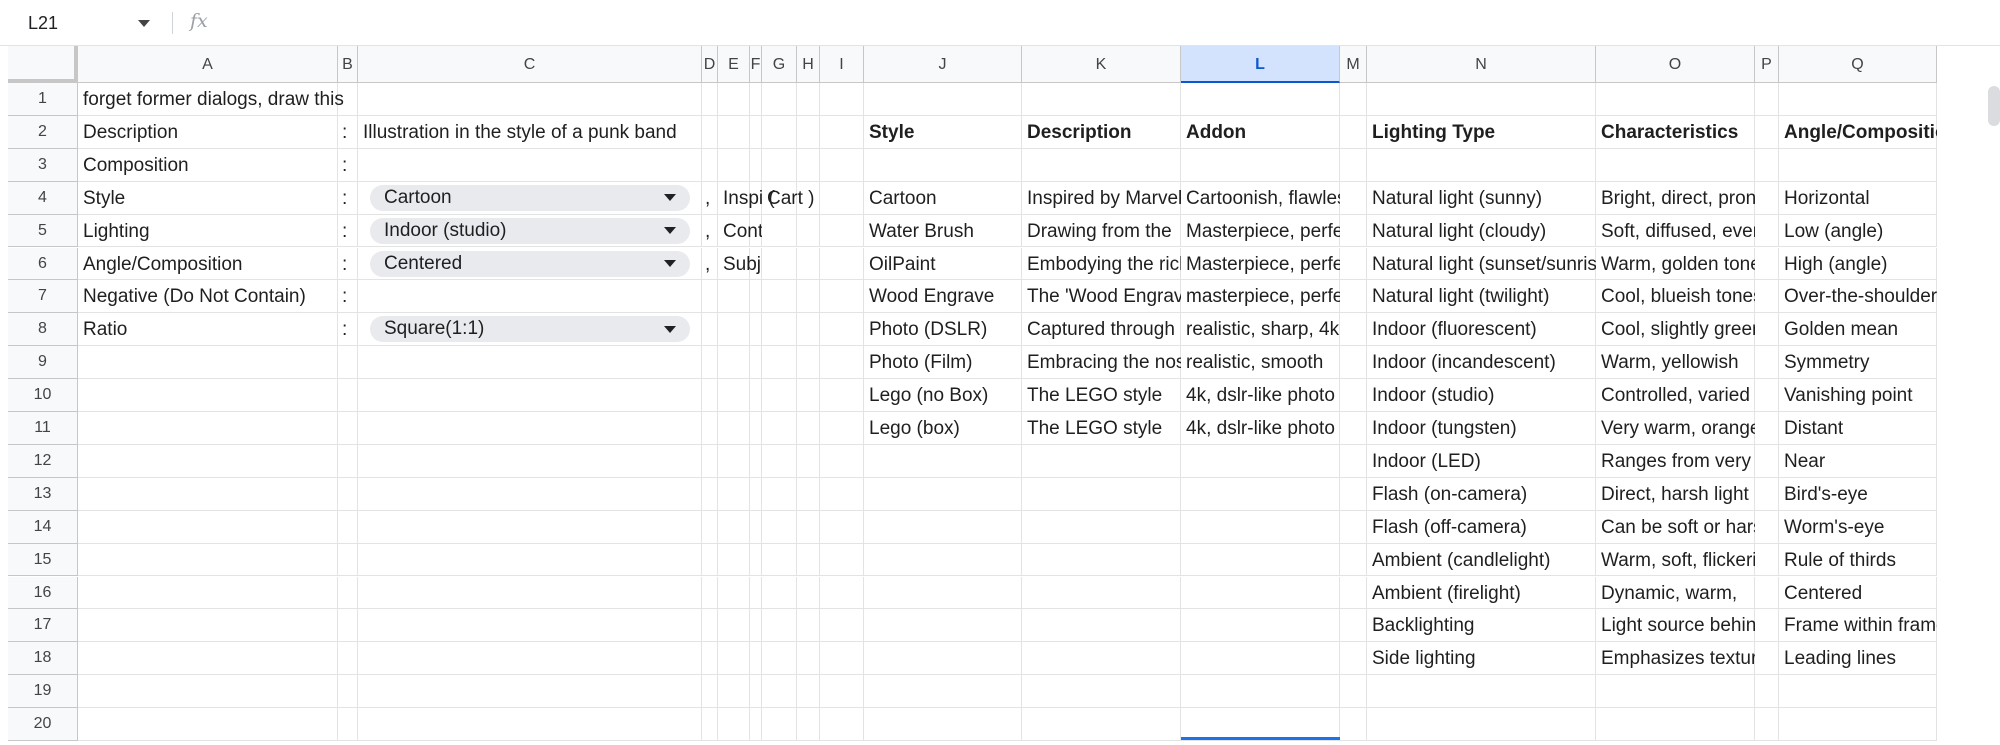  I want to click on chevron-down-icon, so click(670, 329).